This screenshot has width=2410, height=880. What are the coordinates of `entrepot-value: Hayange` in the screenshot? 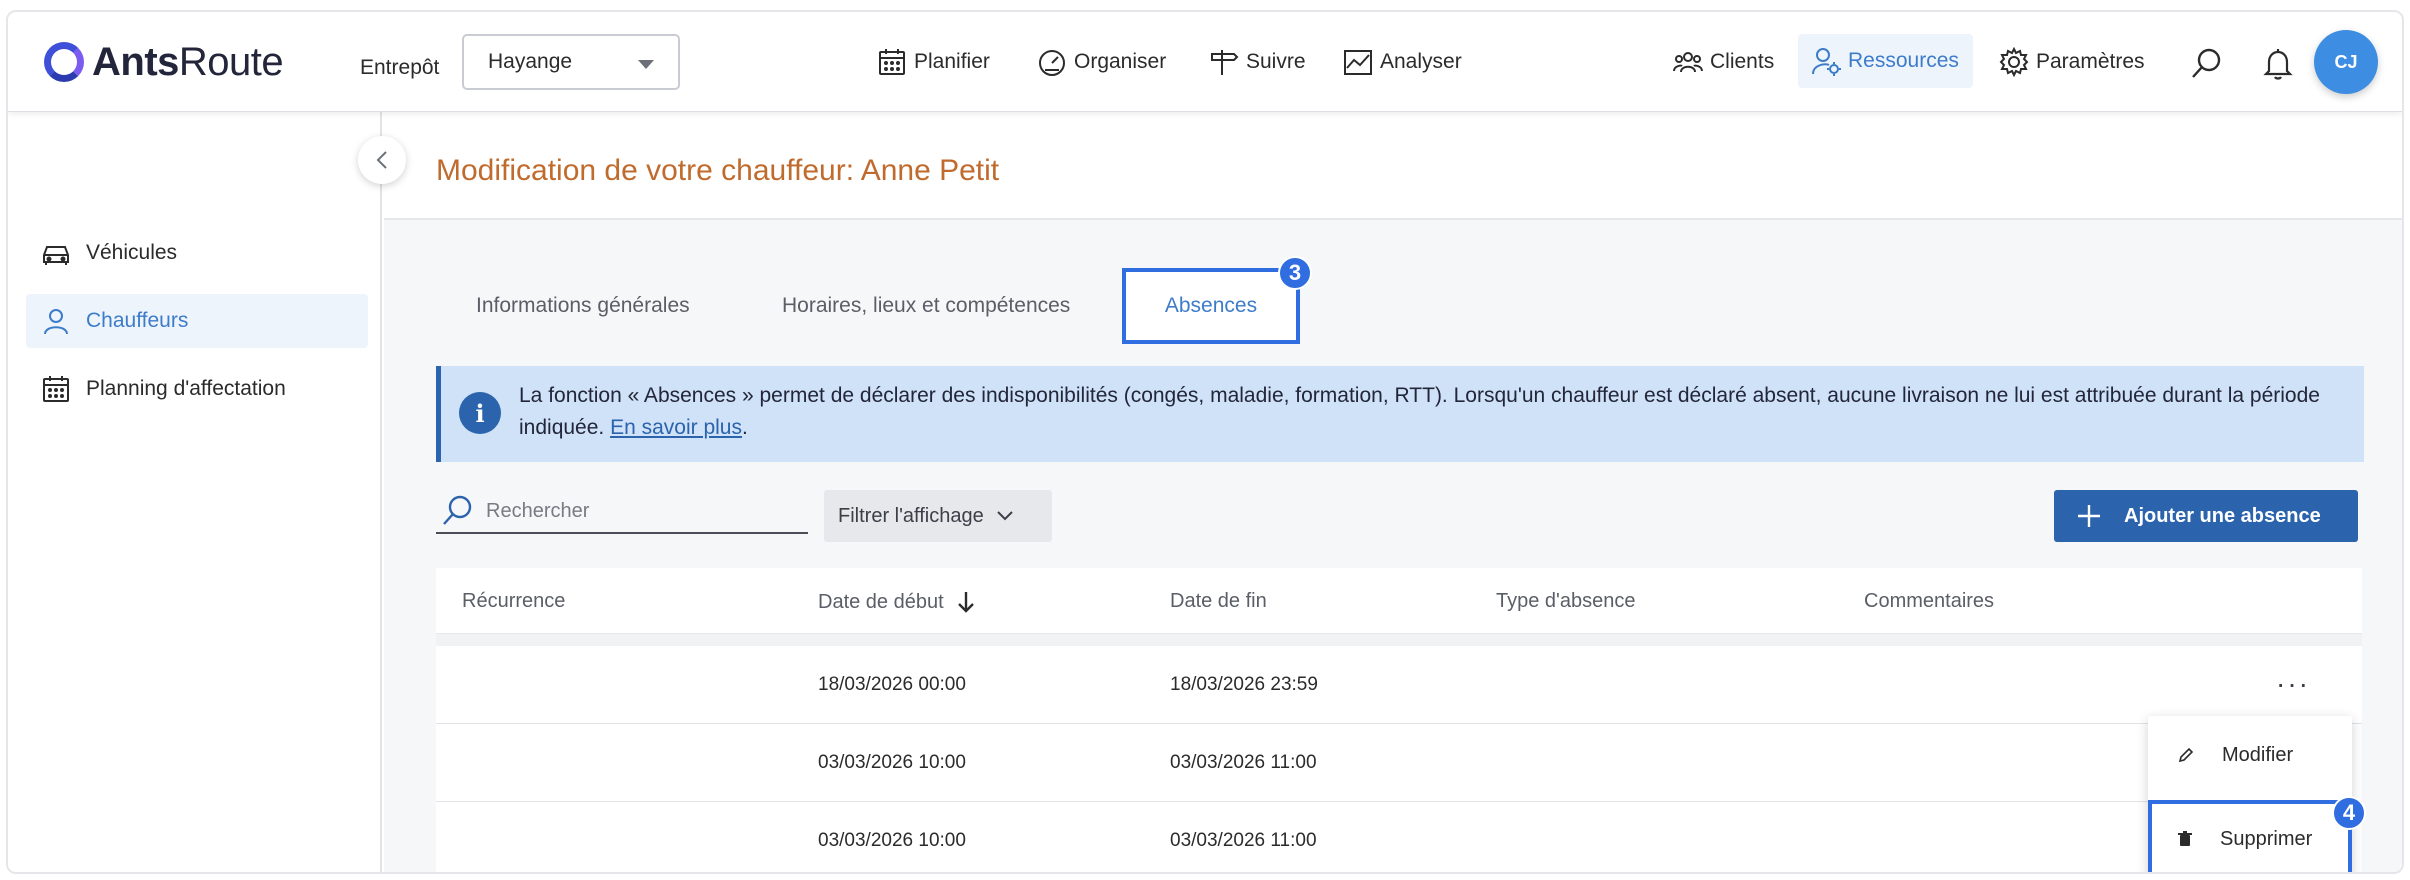 It's located at (530, 61).